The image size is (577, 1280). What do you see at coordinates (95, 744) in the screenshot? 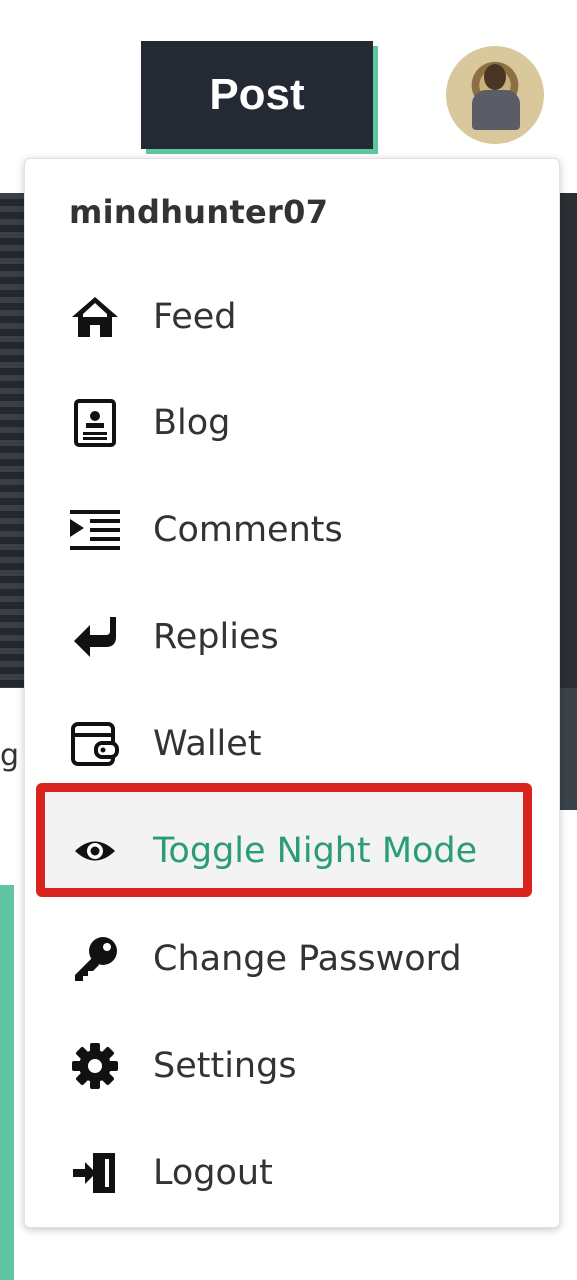
I see `wallet-icon` at bounding box center [95, 744].